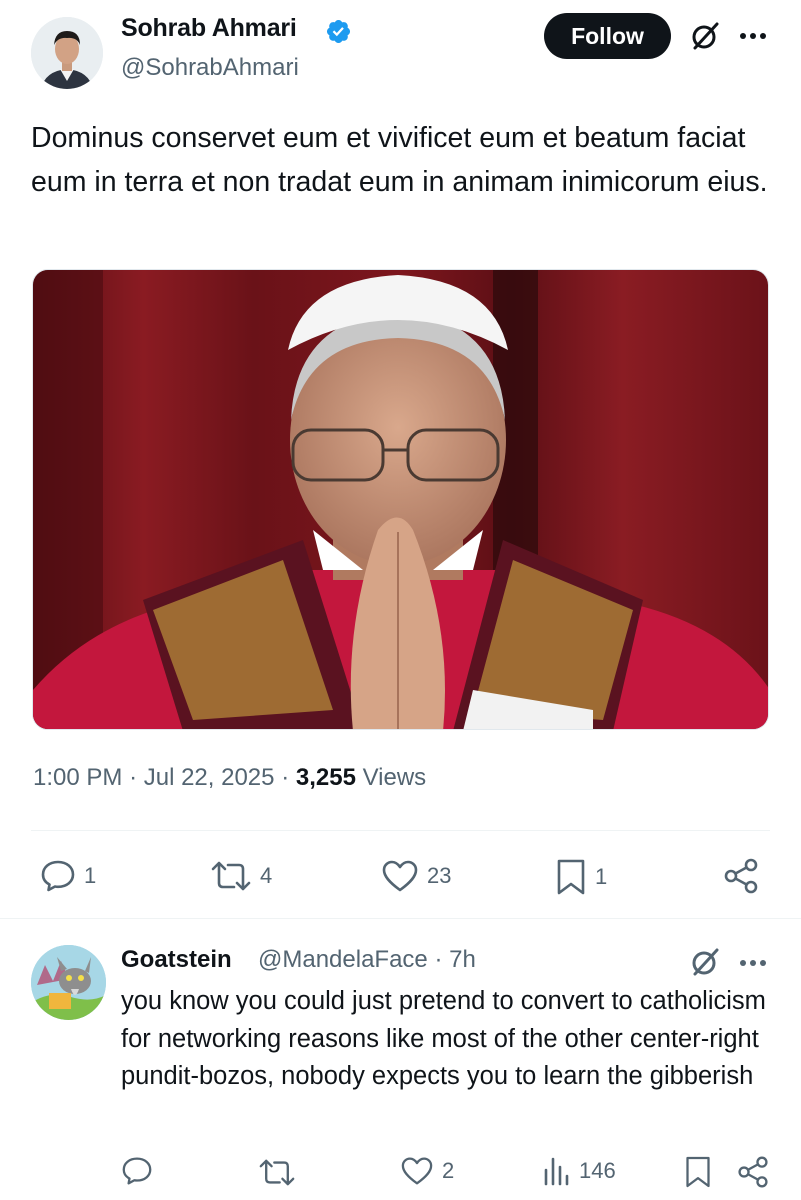 This screenshot has height=1200, width=801. I want to click on author-handle: @SohrabAhmari, so click(210, 68).